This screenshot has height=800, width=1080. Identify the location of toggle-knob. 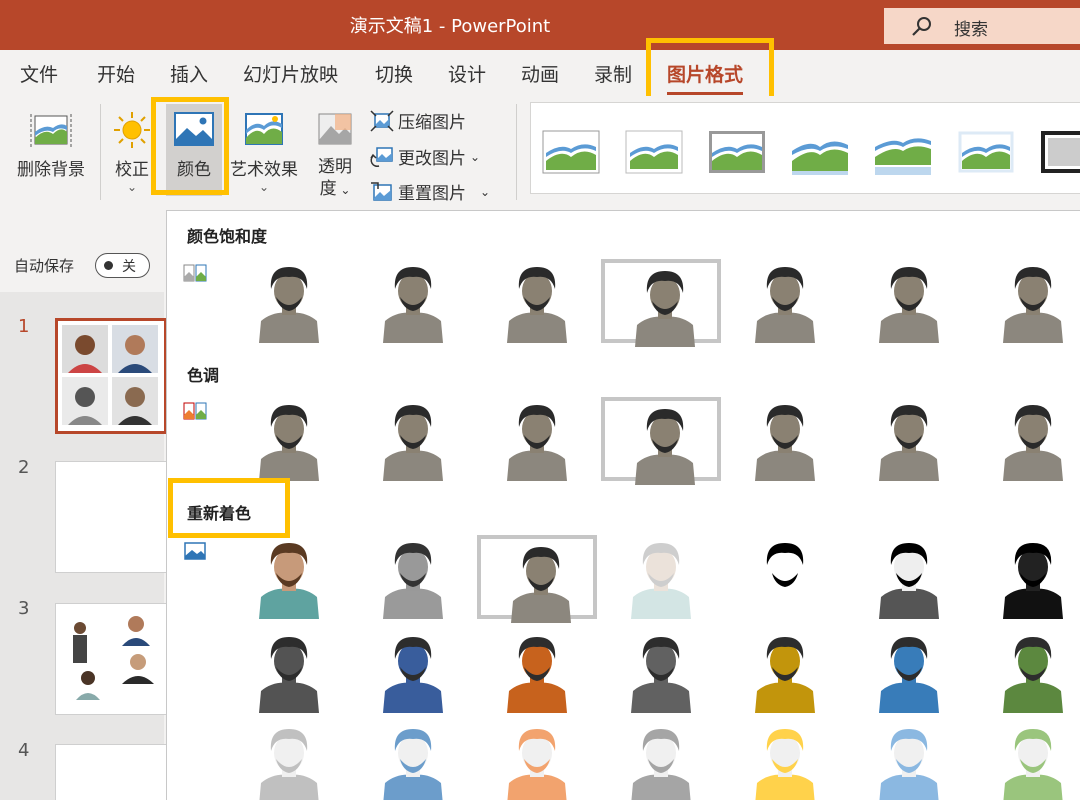
(108, 265).